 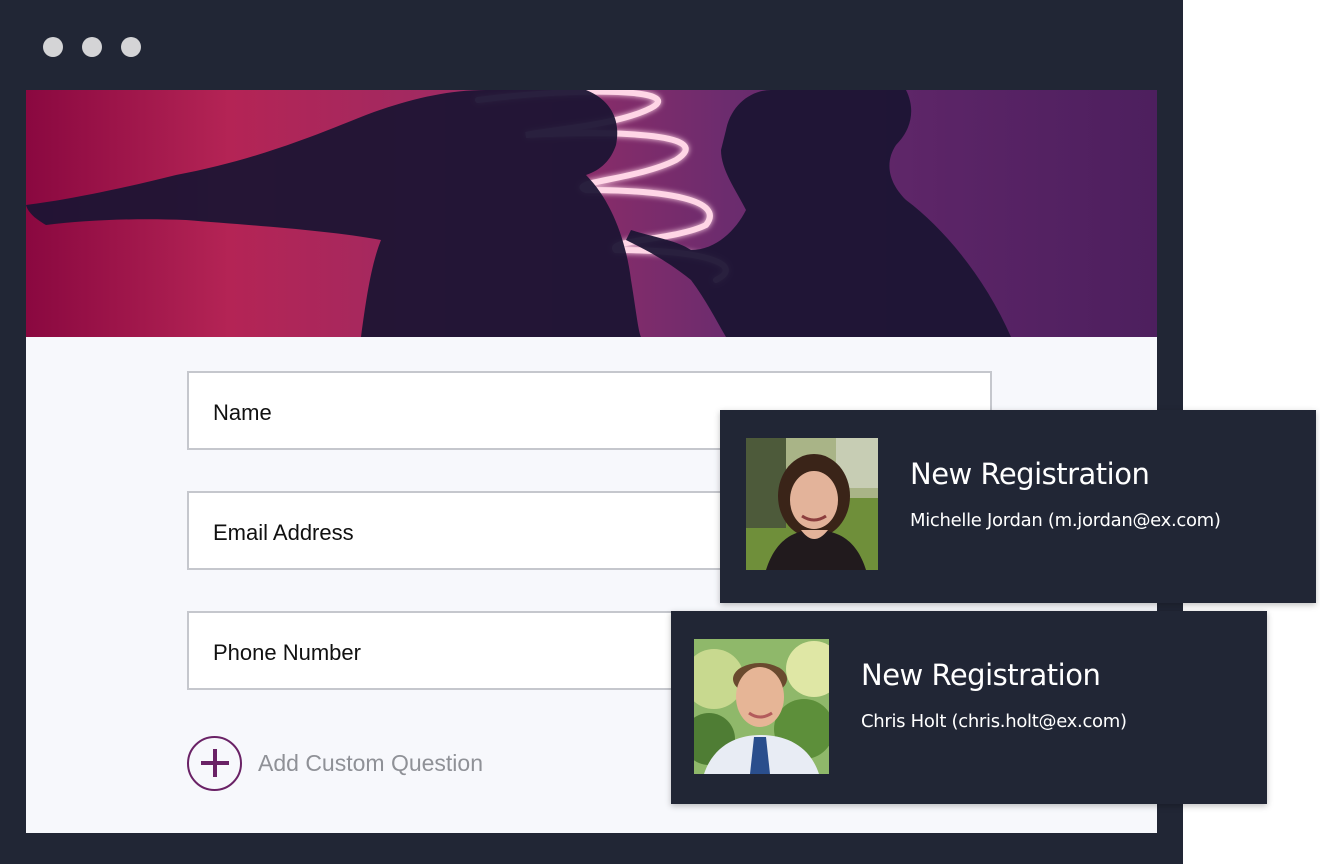 What do you see at coordinates (242, 412) in the screenshot?
I see `name-field-label: Name` at bounding box center [242, 412].